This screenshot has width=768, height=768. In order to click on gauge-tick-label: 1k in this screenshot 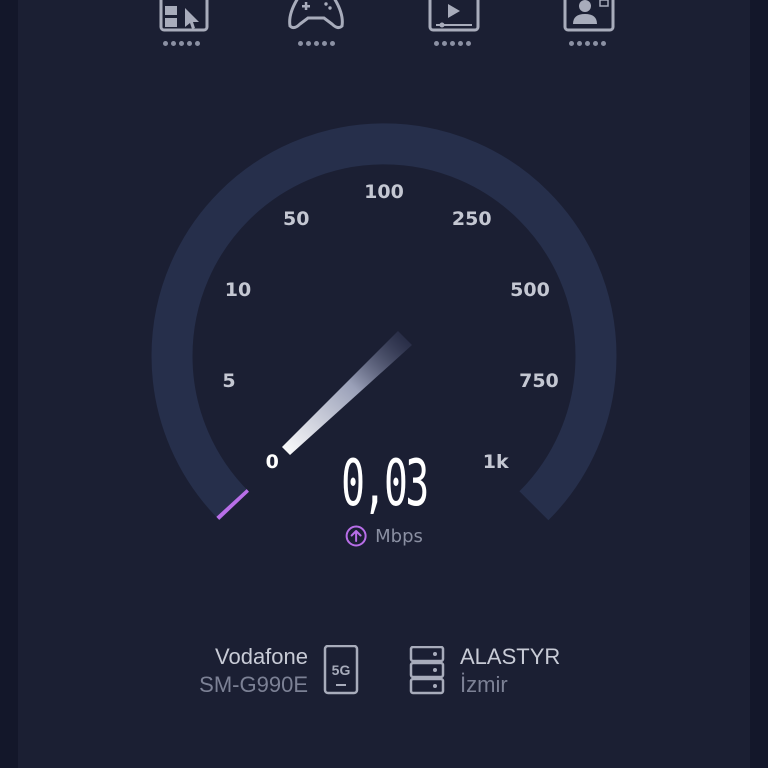, I will do `click(495, 461)`.